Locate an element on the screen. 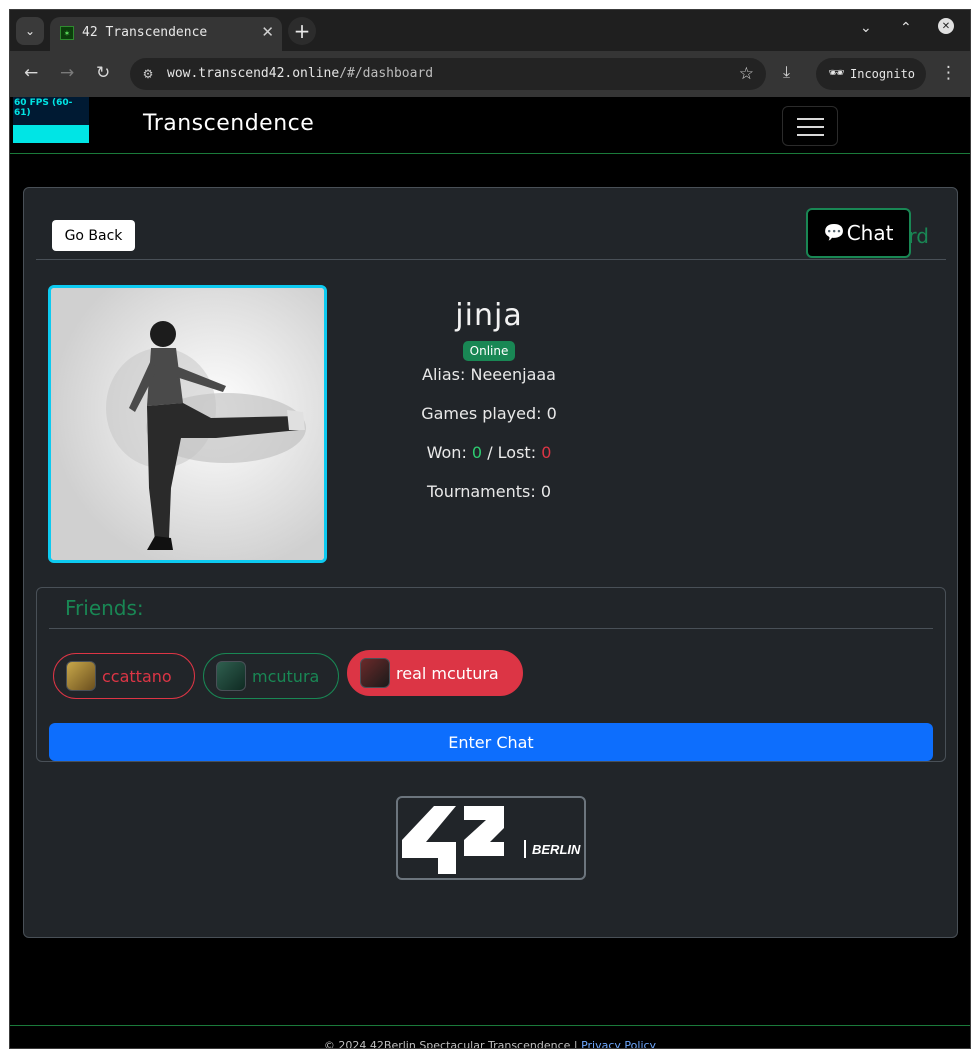  bookmark-star-icon: ☆ is located at coordinates (746, 74).